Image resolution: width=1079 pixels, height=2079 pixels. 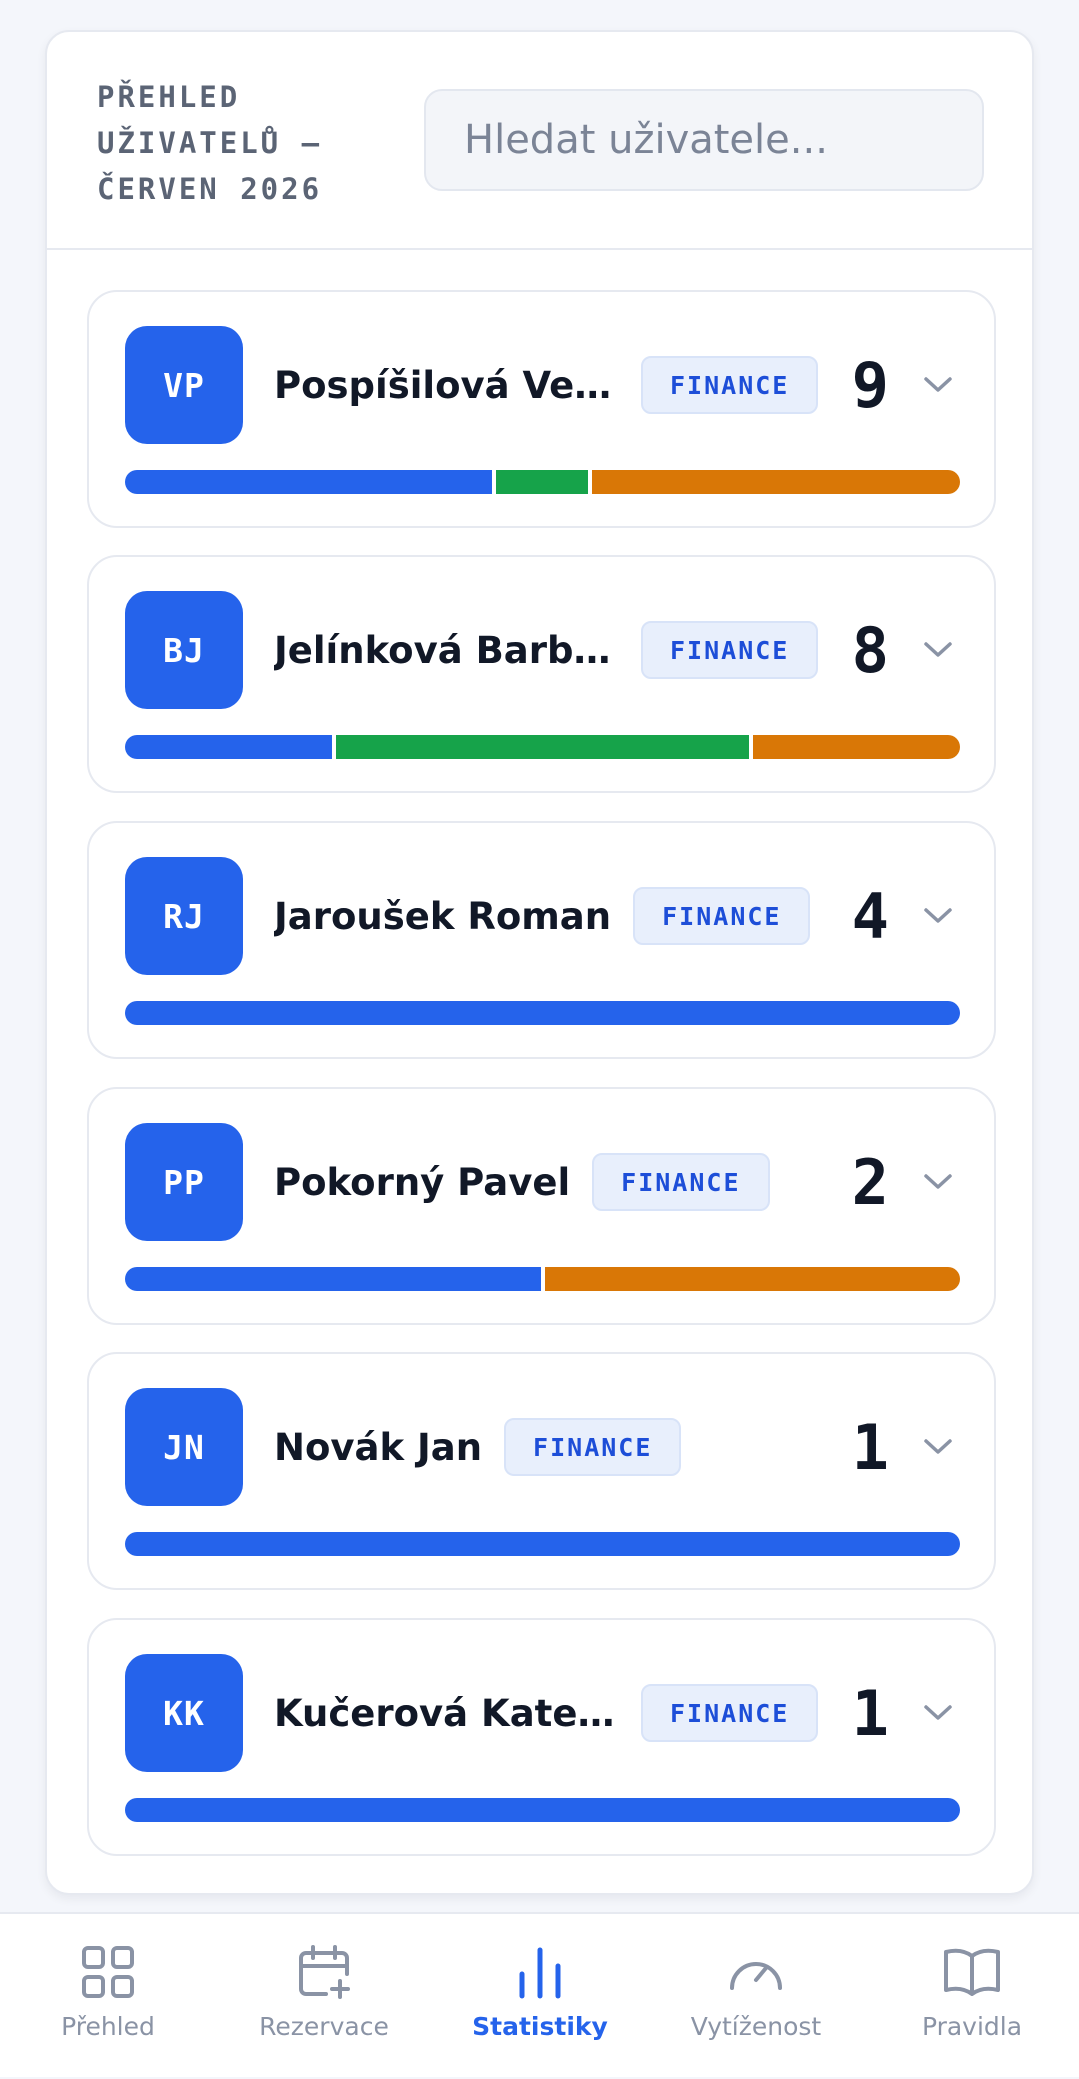 I want to click on title-line-2: UŽIVATELŮ —, so click(x=210, y=143).